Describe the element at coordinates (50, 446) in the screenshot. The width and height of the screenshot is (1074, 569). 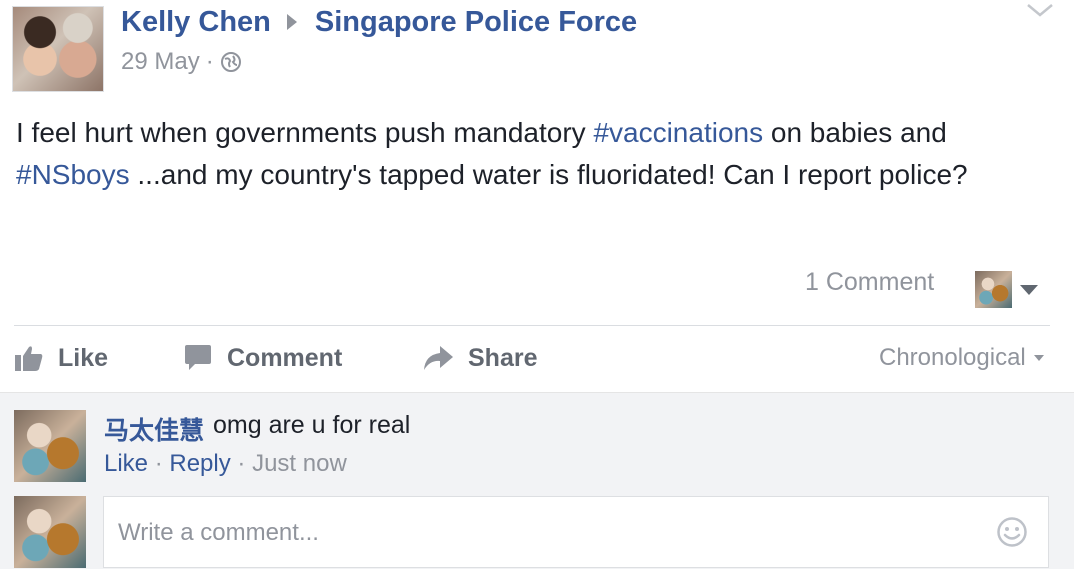
I see `commenter-avatar` at that location.